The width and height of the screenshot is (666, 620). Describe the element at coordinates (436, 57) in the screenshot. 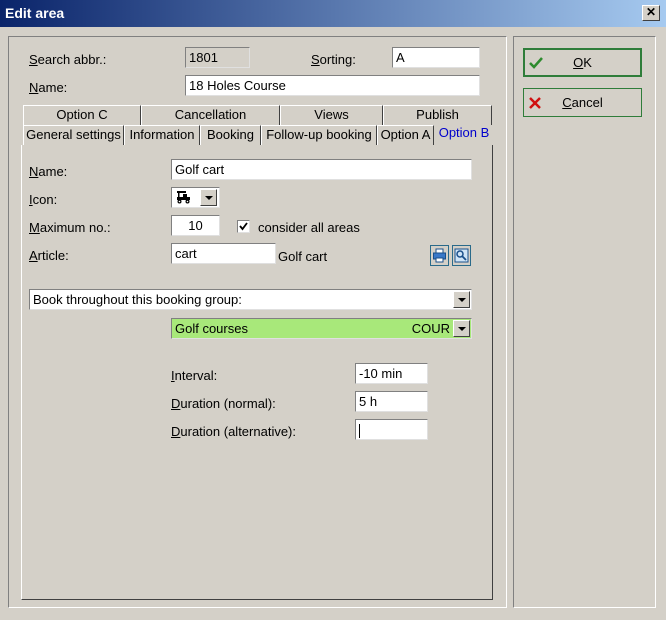

I see `sorting-field: A` at that location.